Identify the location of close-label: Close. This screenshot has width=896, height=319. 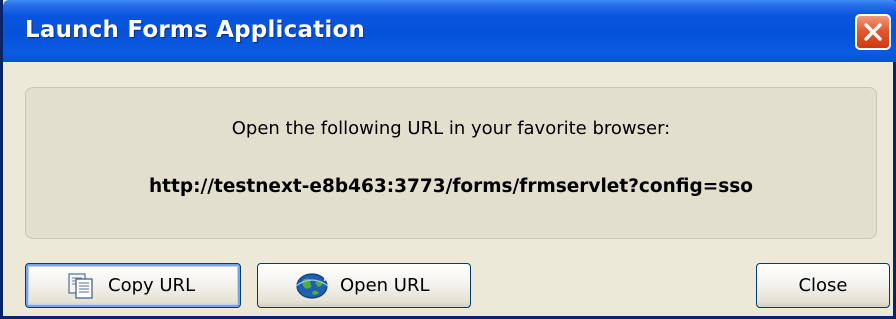
(823, 285).